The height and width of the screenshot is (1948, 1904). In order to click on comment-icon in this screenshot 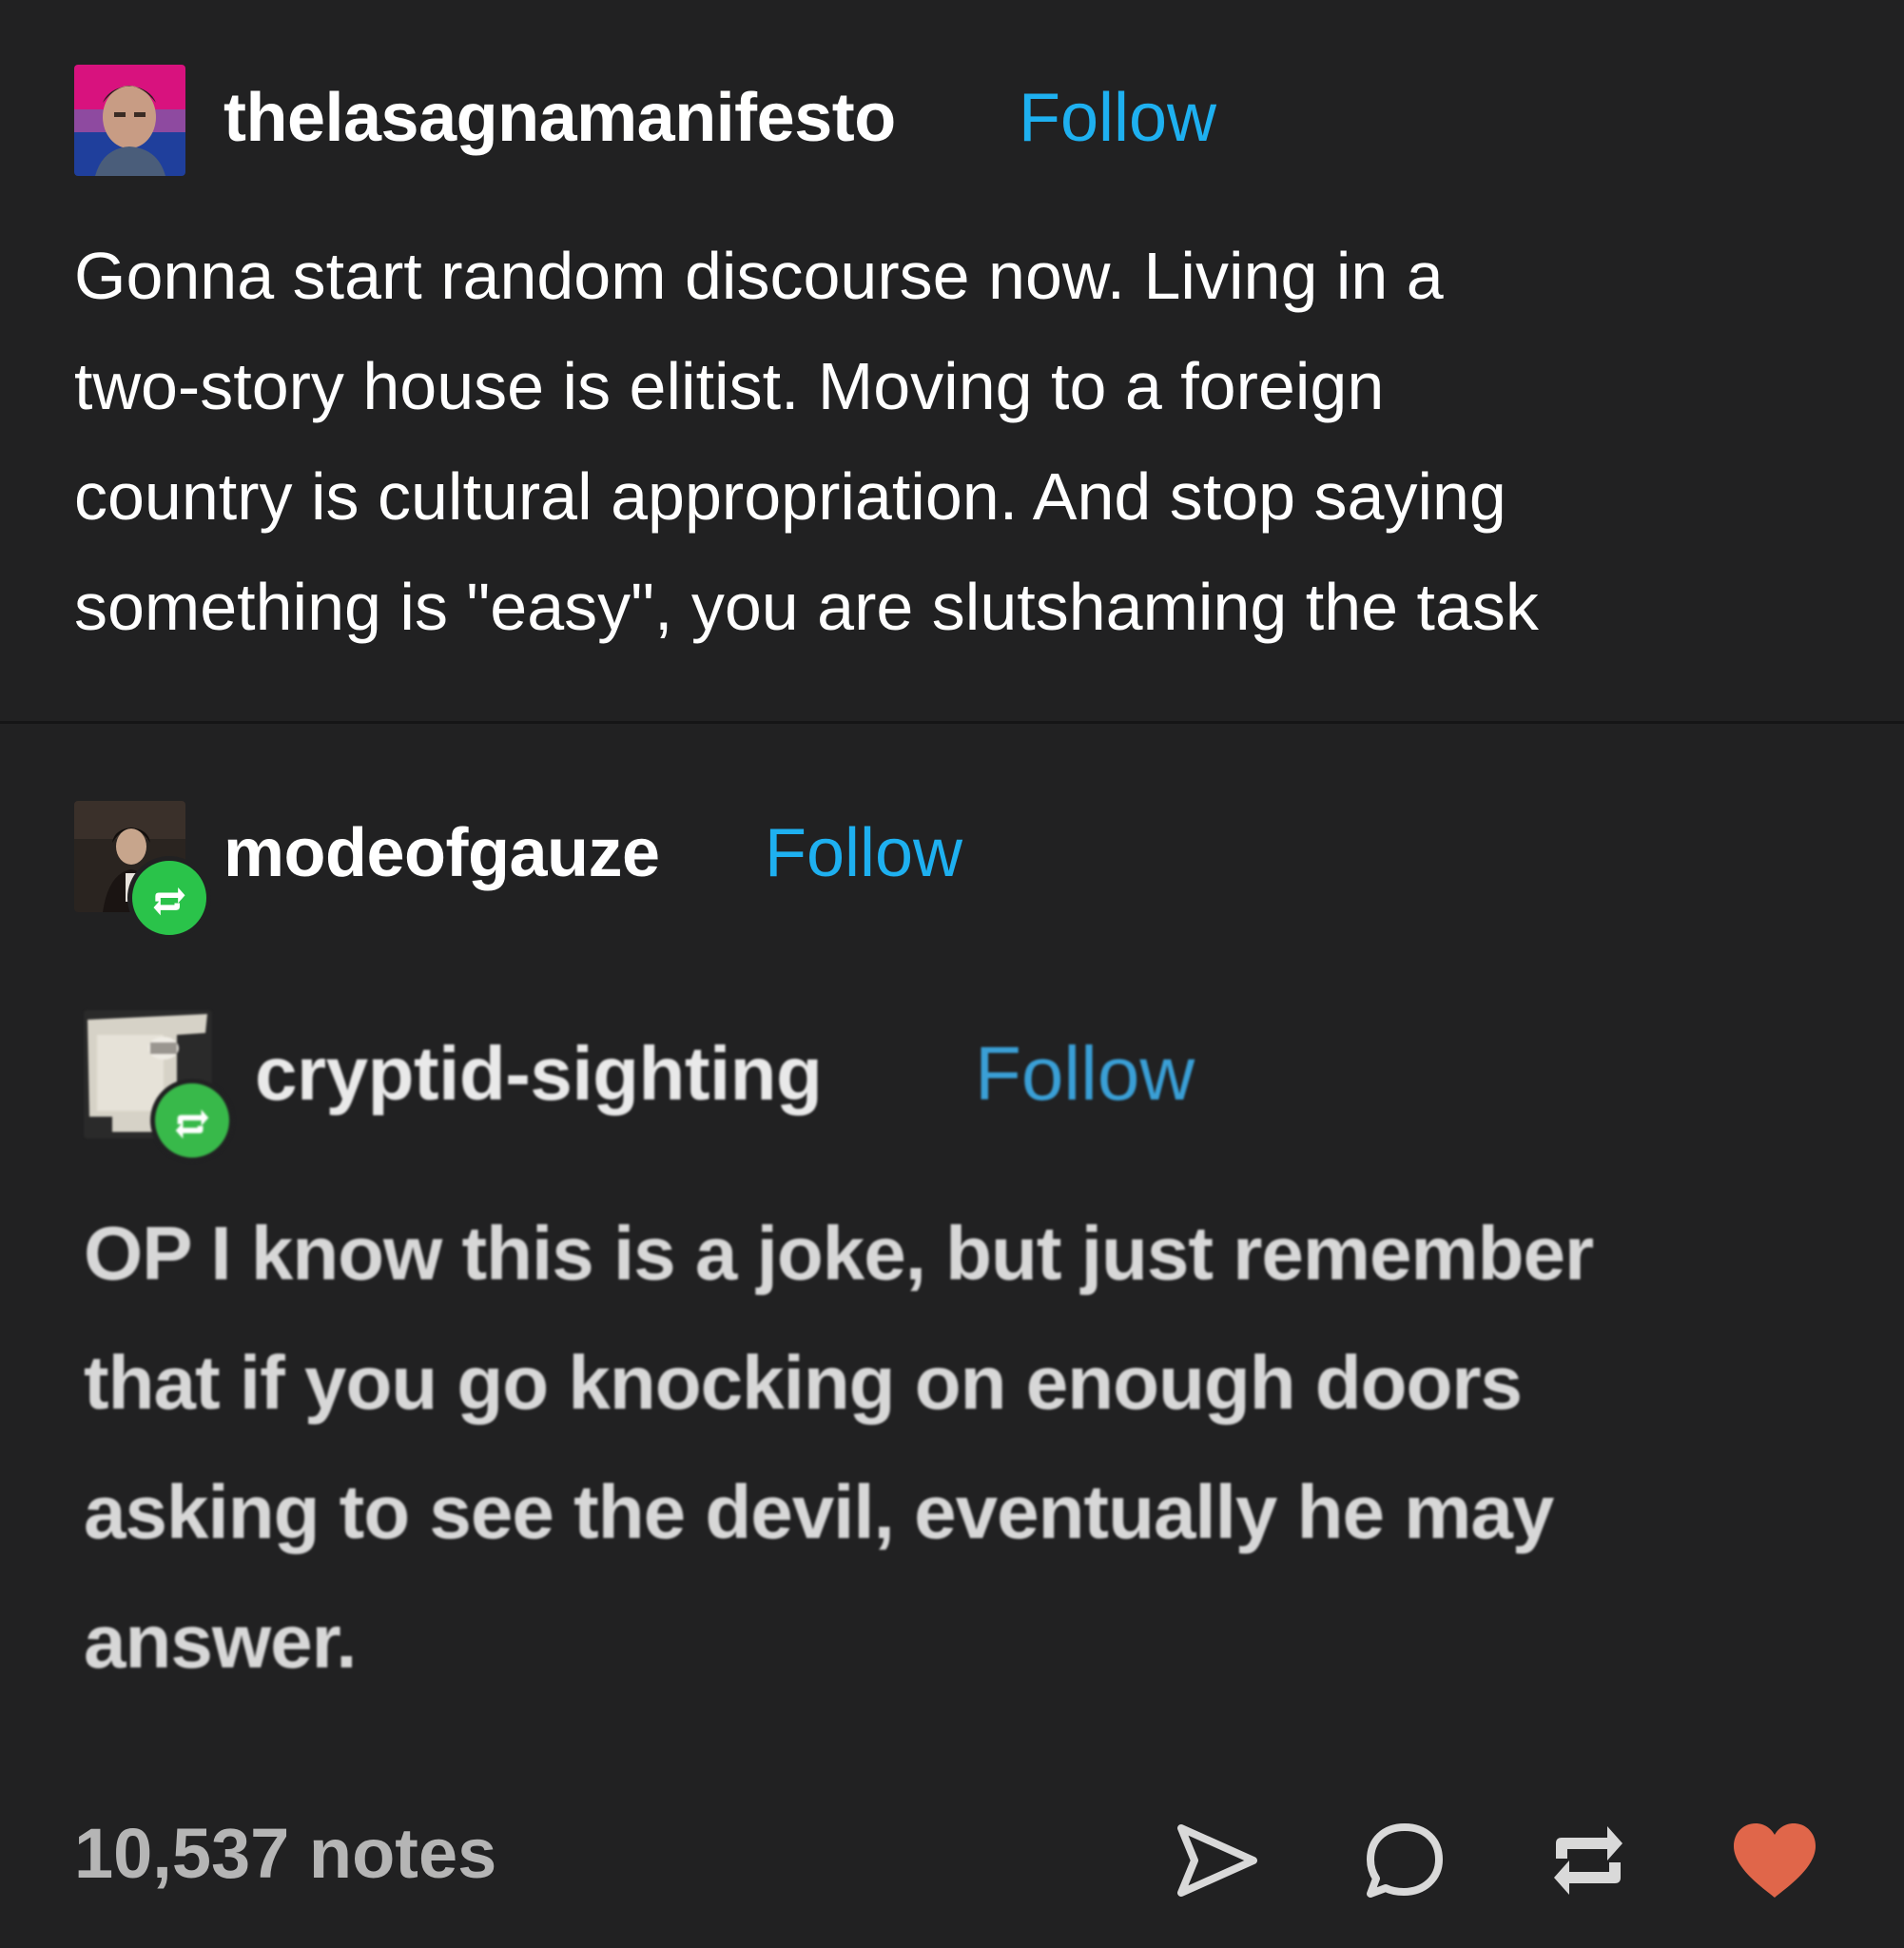, I will do `click(1403, 1860)`.